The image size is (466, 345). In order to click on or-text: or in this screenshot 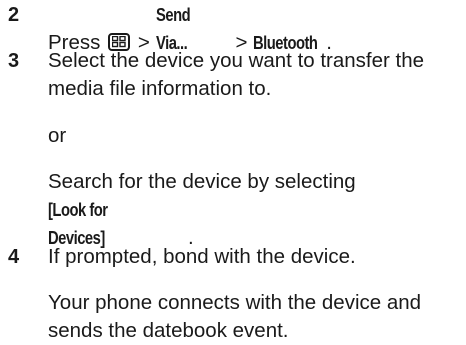, I will do `click(57, 135)`.